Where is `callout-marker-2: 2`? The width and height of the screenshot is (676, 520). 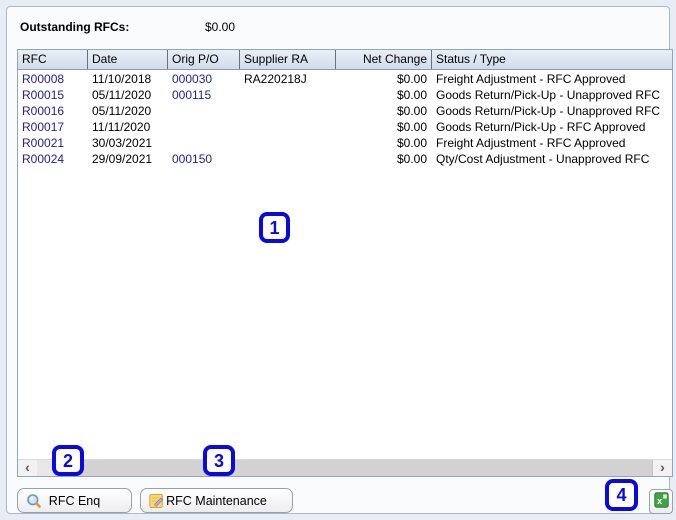 callout-marker-2: 2 is located at coordinates (68, 460).